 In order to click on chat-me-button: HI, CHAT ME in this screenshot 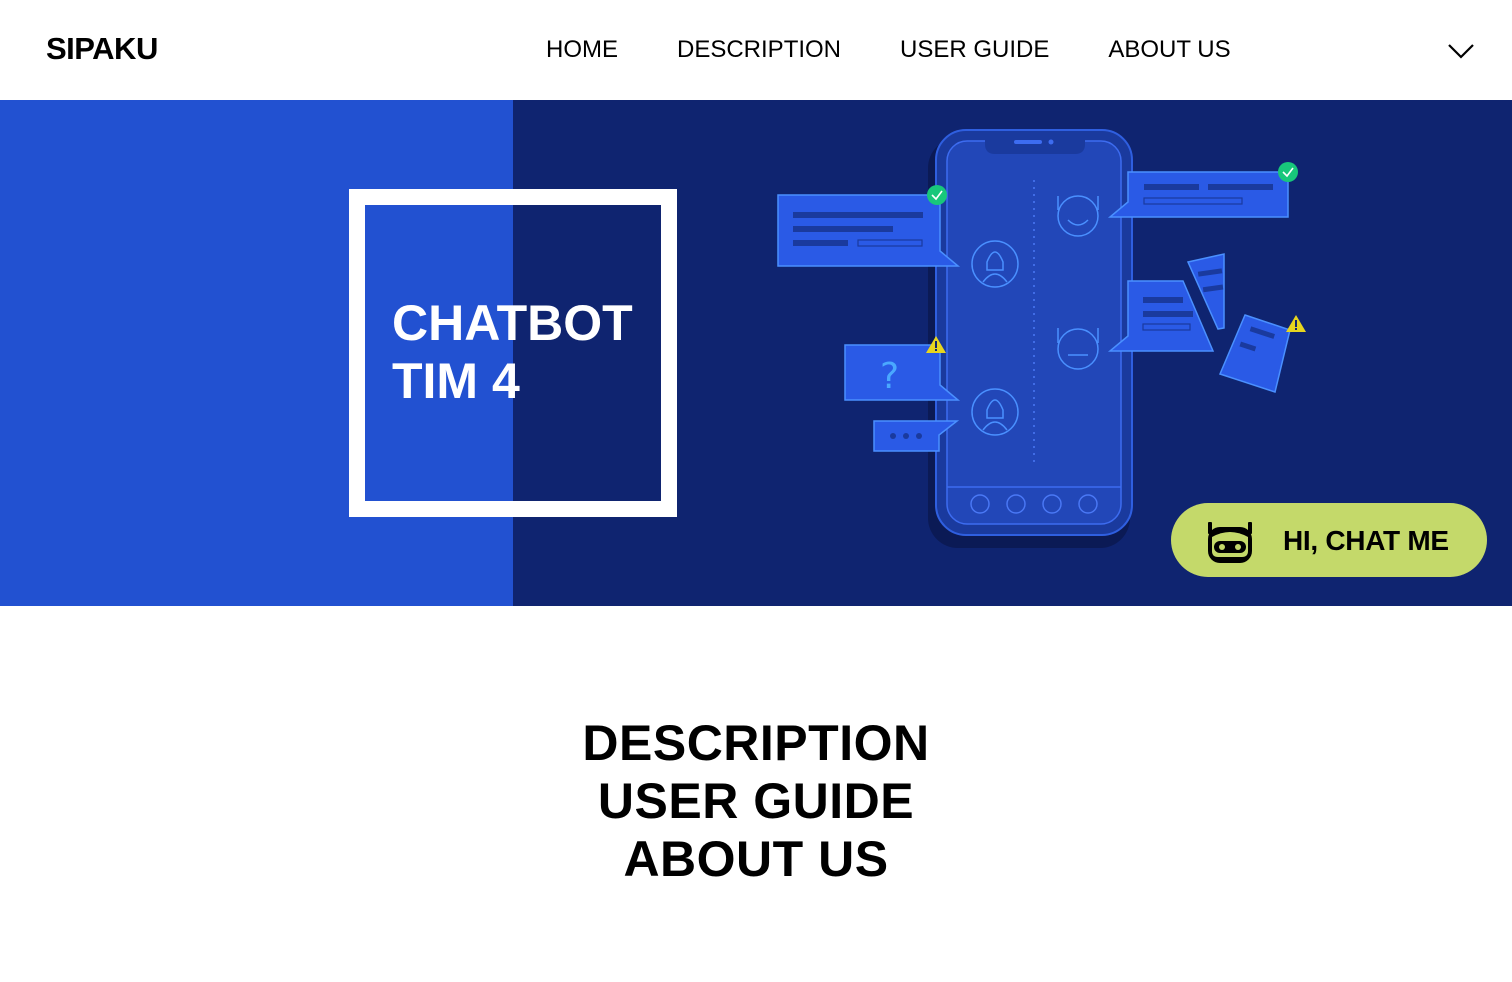, I will do `click(1329, 540)`.